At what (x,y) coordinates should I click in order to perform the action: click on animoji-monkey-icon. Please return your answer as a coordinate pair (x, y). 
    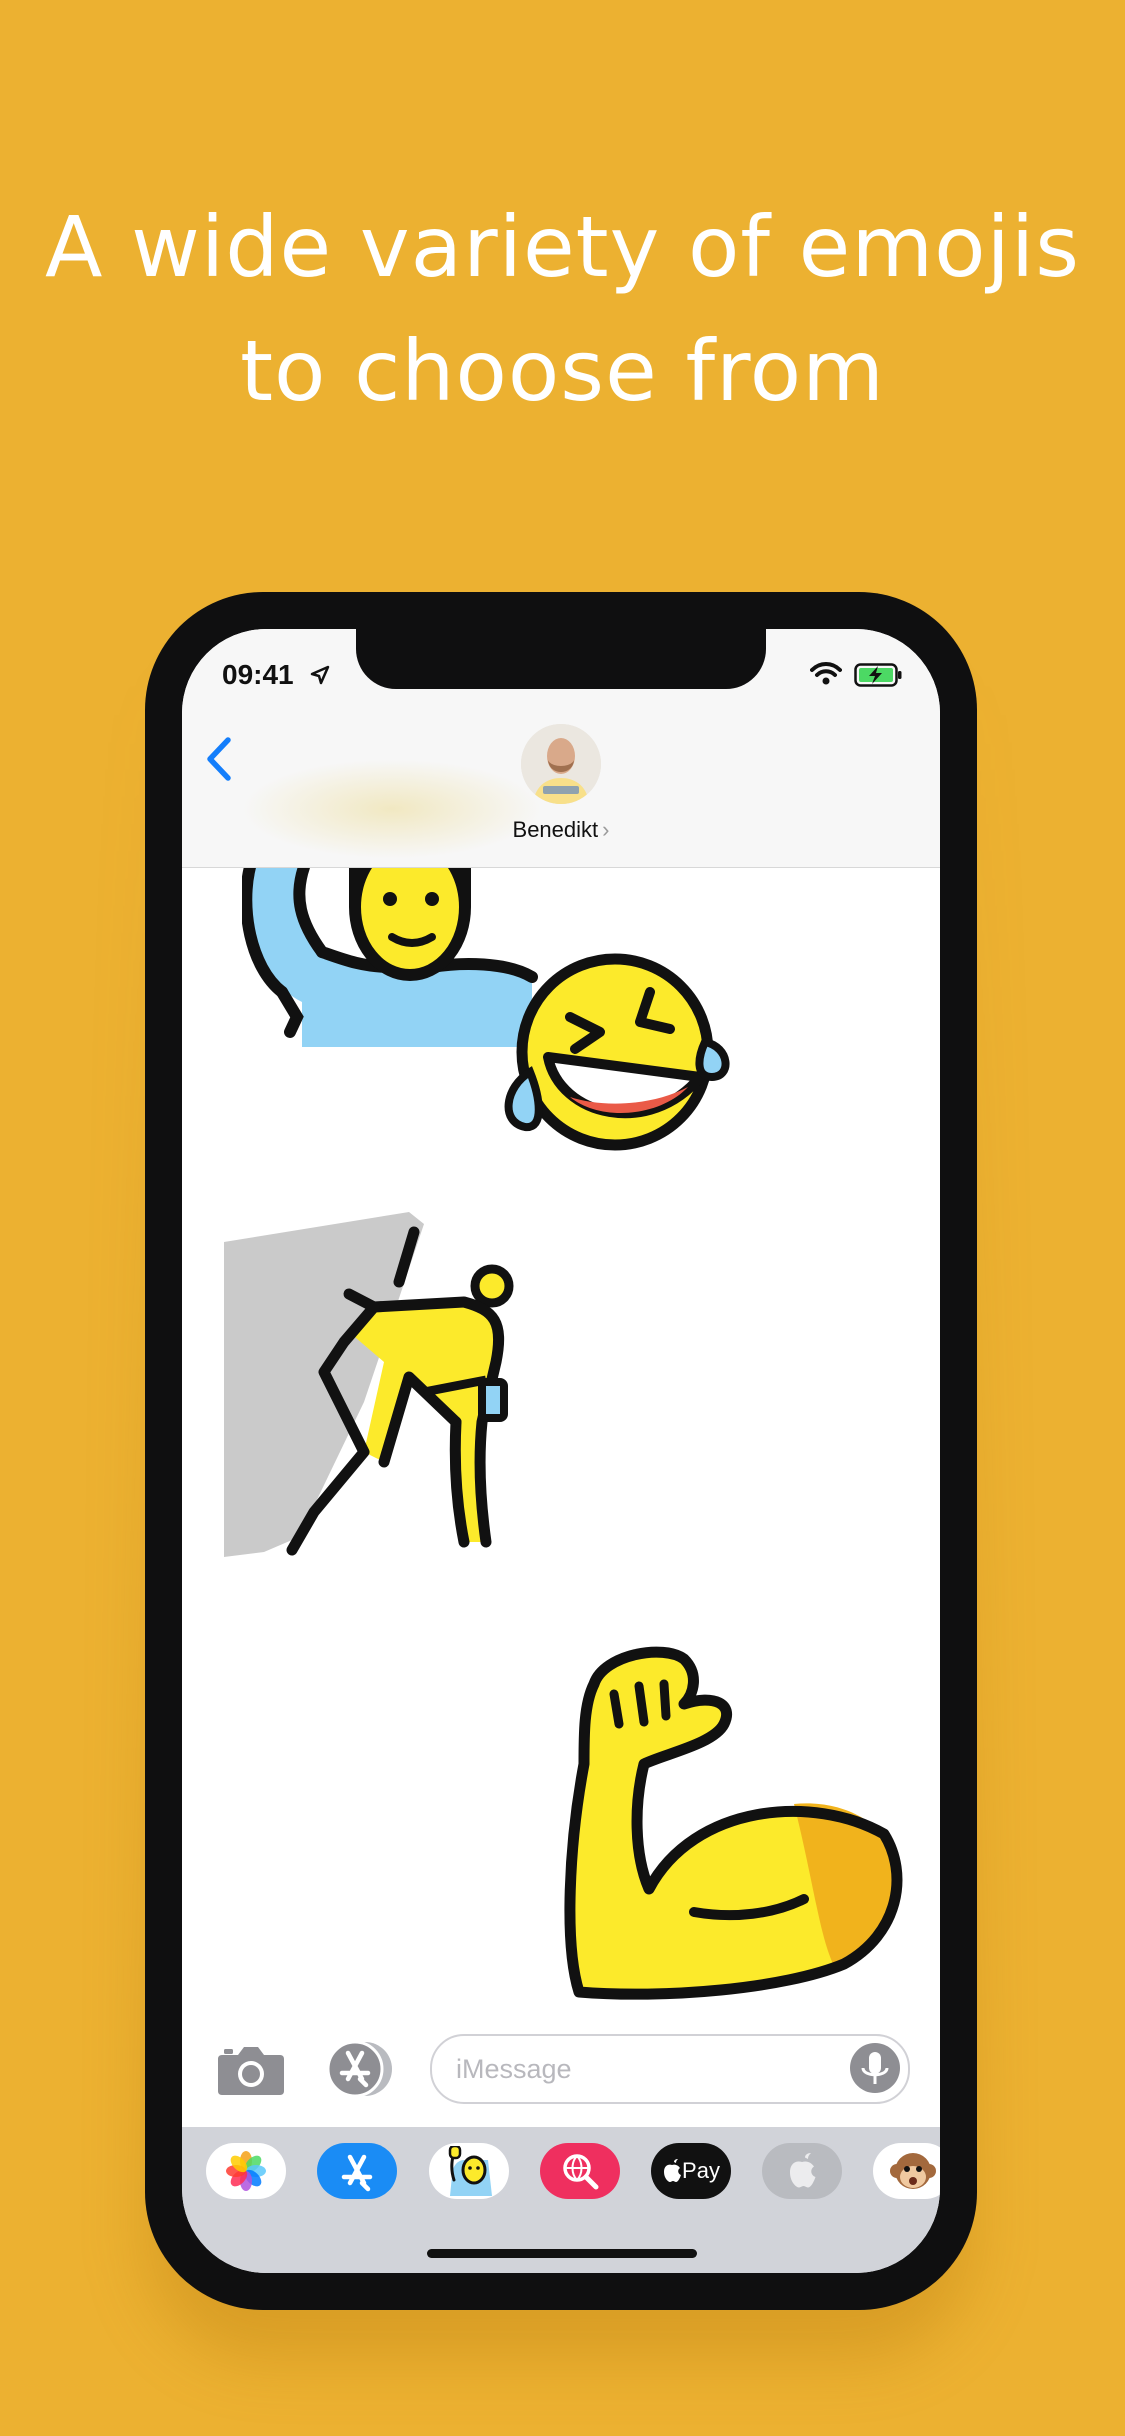
    Looking at the image, I should click on (913, 2171).